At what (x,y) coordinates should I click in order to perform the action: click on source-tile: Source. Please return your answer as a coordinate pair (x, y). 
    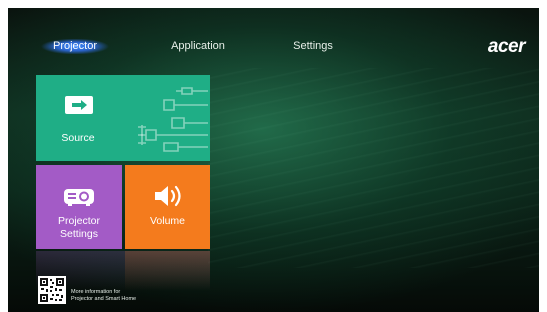
    Looking at the image, I should click on (123, 118).